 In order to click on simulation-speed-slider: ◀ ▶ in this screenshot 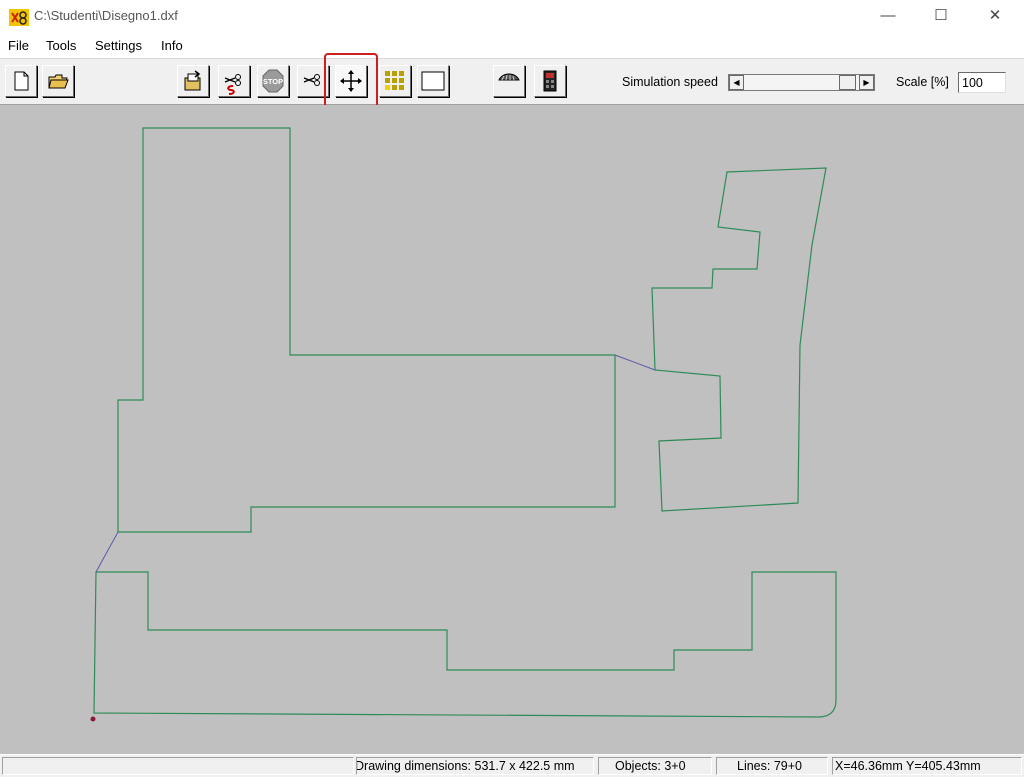, I will do `click(801, 82)`.